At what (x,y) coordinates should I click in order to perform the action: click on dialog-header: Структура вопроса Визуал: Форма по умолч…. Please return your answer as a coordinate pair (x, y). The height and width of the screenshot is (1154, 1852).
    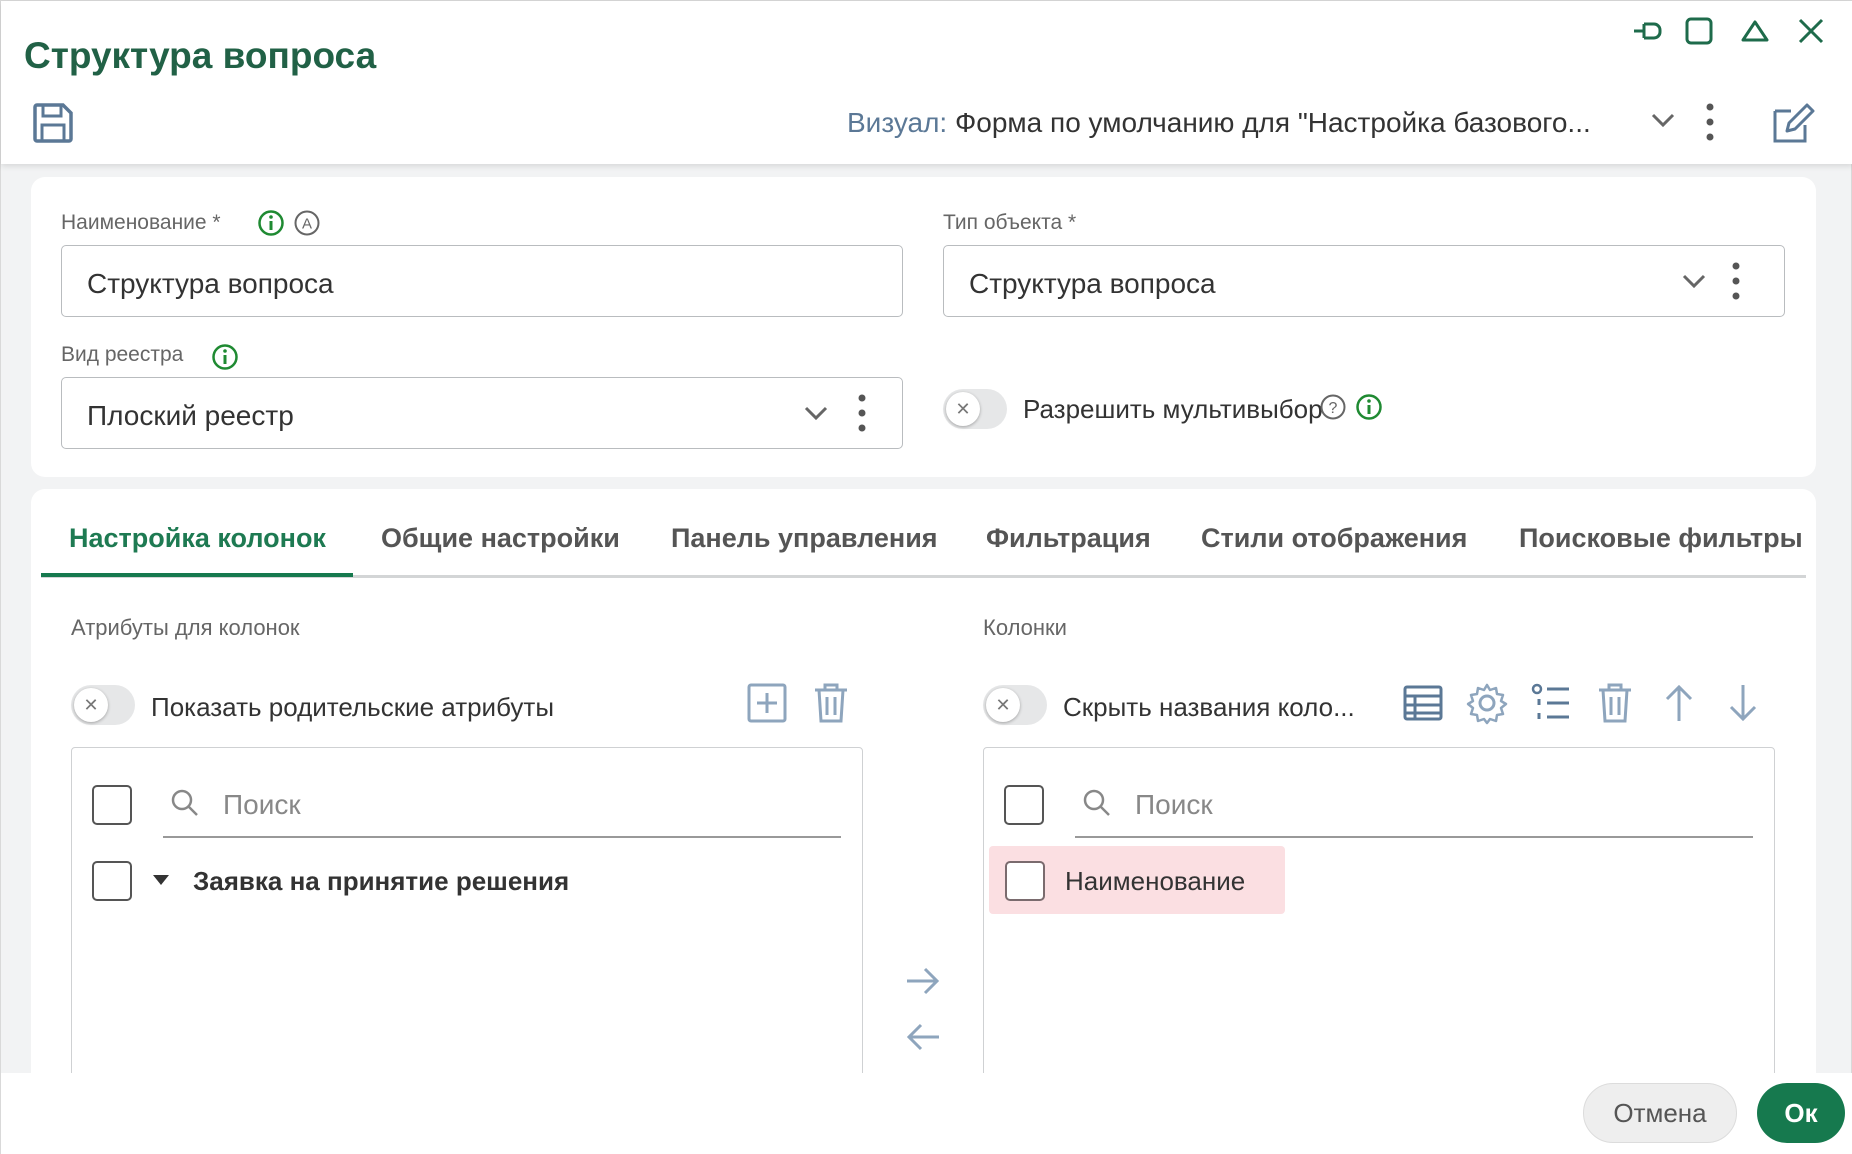
    Looking at the image, I should click on (926, 82).